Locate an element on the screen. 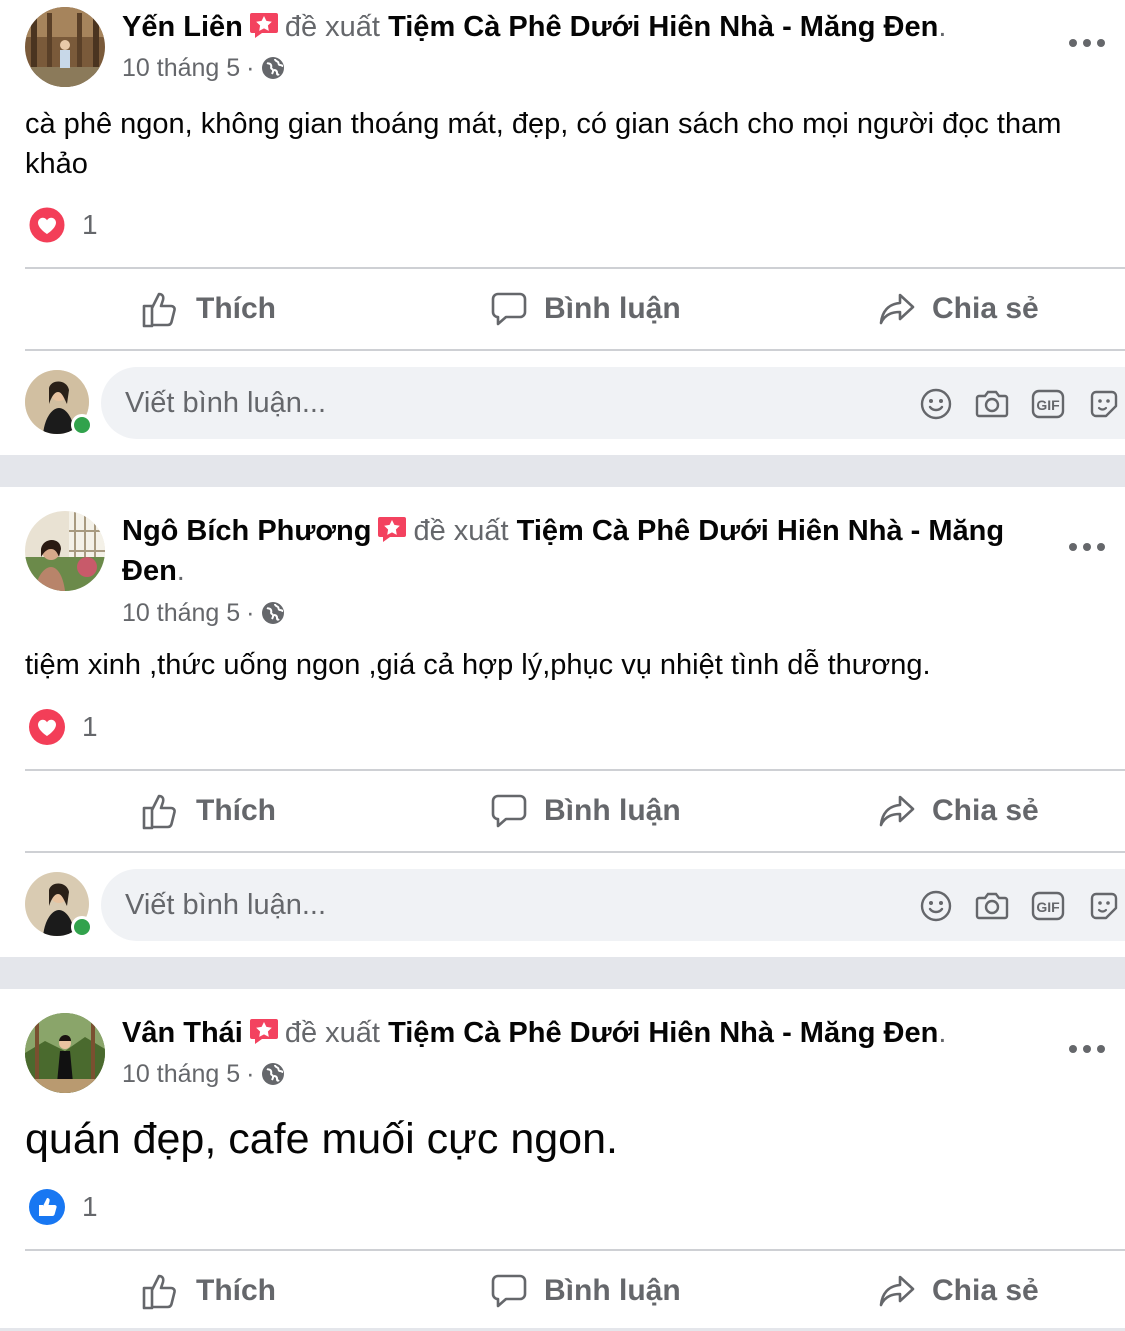  author-name: Yến Liên is located at coordinates (182, 27).